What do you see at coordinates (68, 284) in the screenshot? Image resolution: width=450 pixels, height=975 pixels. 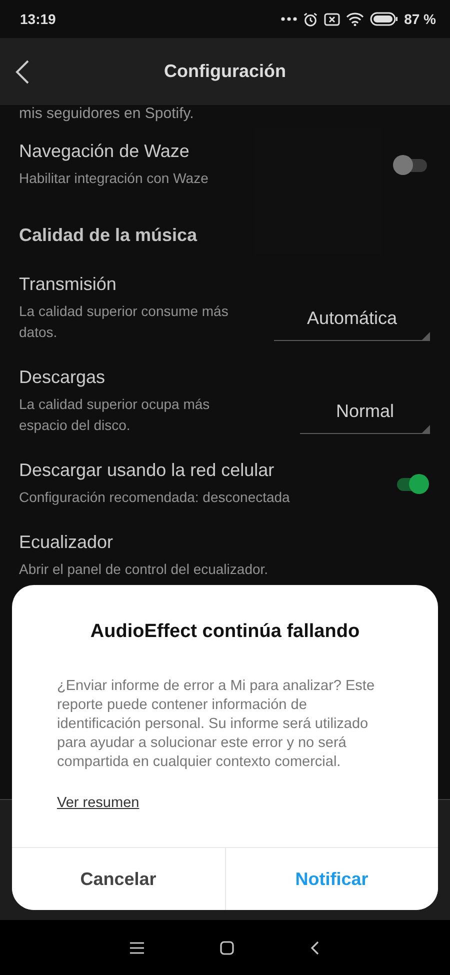 I see `setting-title: Transmisión` at bounding box center [68, 284].